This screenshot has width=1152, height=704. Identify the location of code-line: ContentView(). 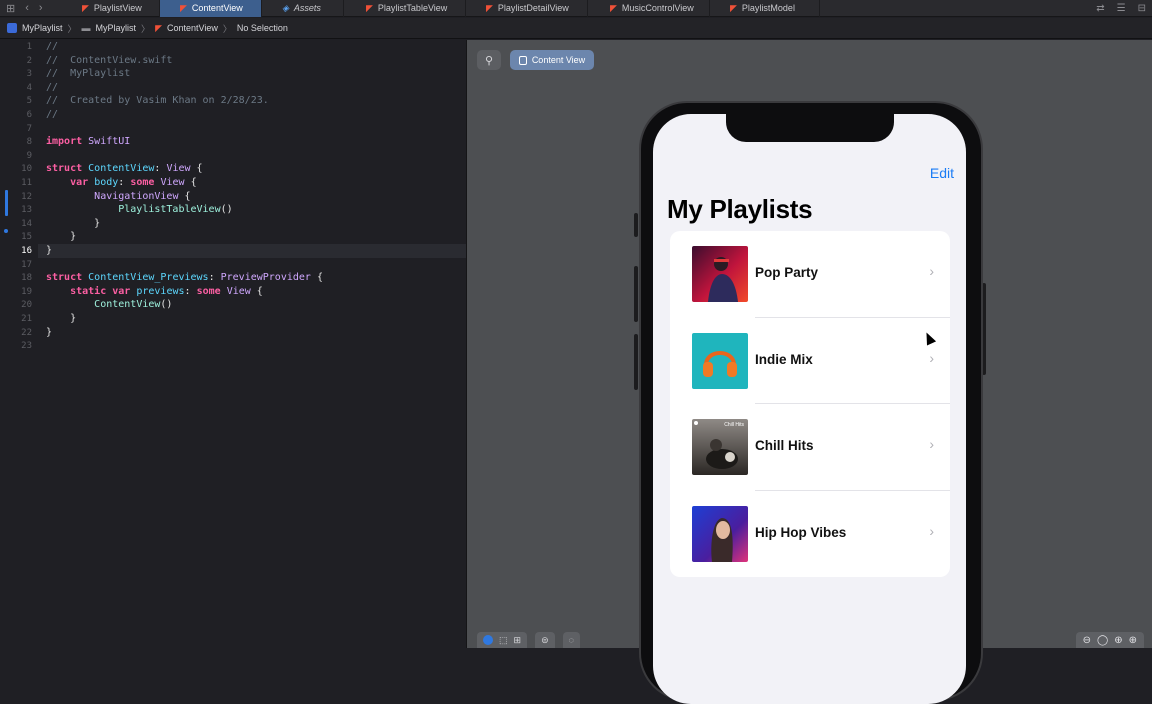
(109, 305).